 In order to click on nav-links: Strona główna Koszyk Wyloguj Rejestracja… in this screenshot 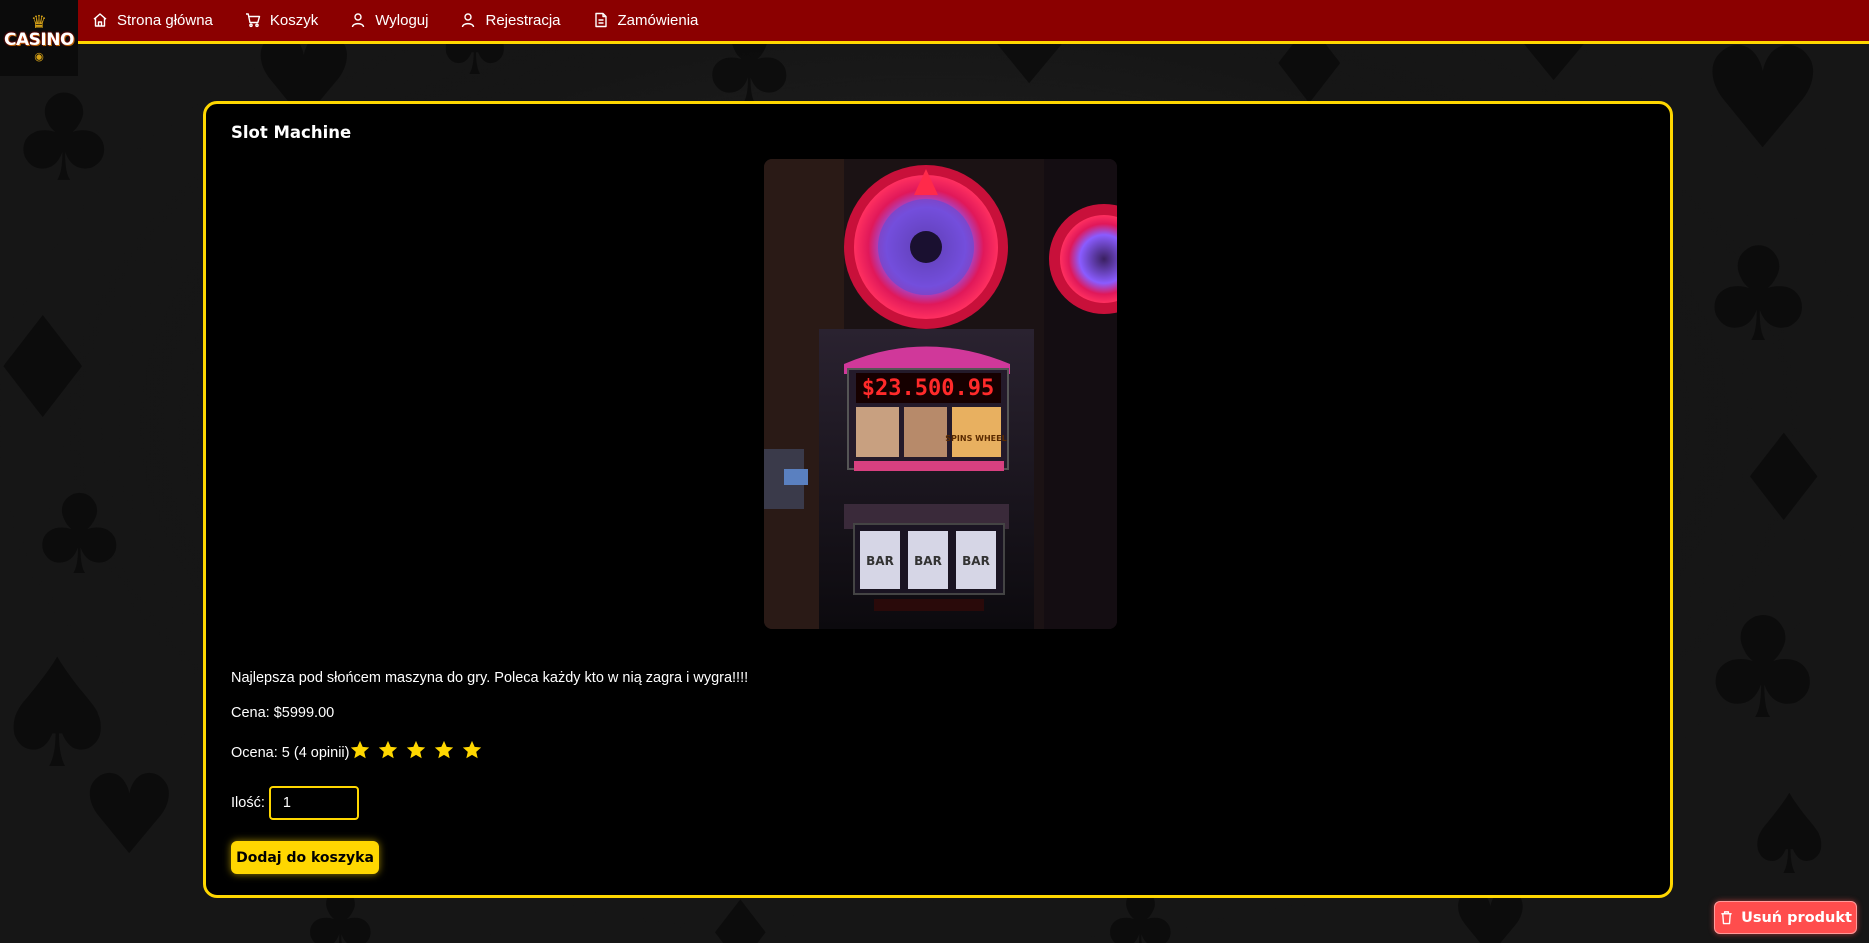, I will do `click(411, 20)`.